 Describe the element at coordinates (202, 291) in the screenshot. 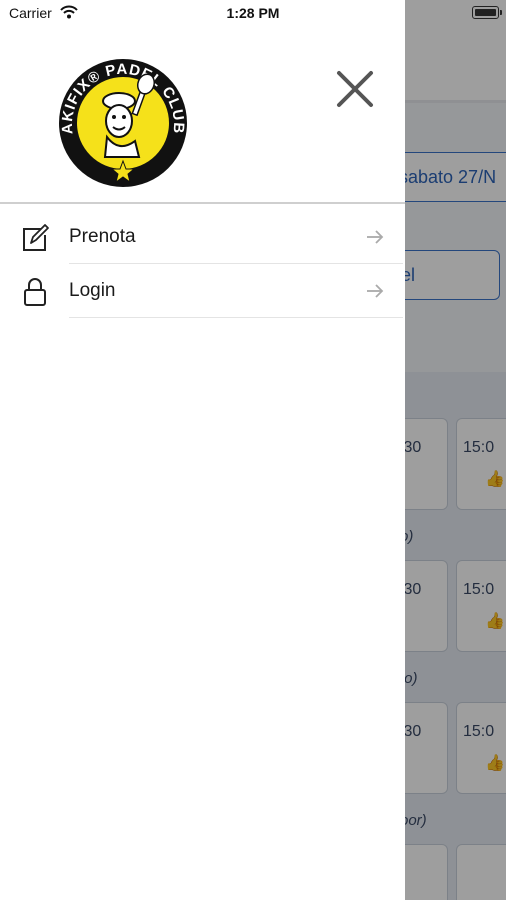

I see `menu-item-login: Login` at that location.